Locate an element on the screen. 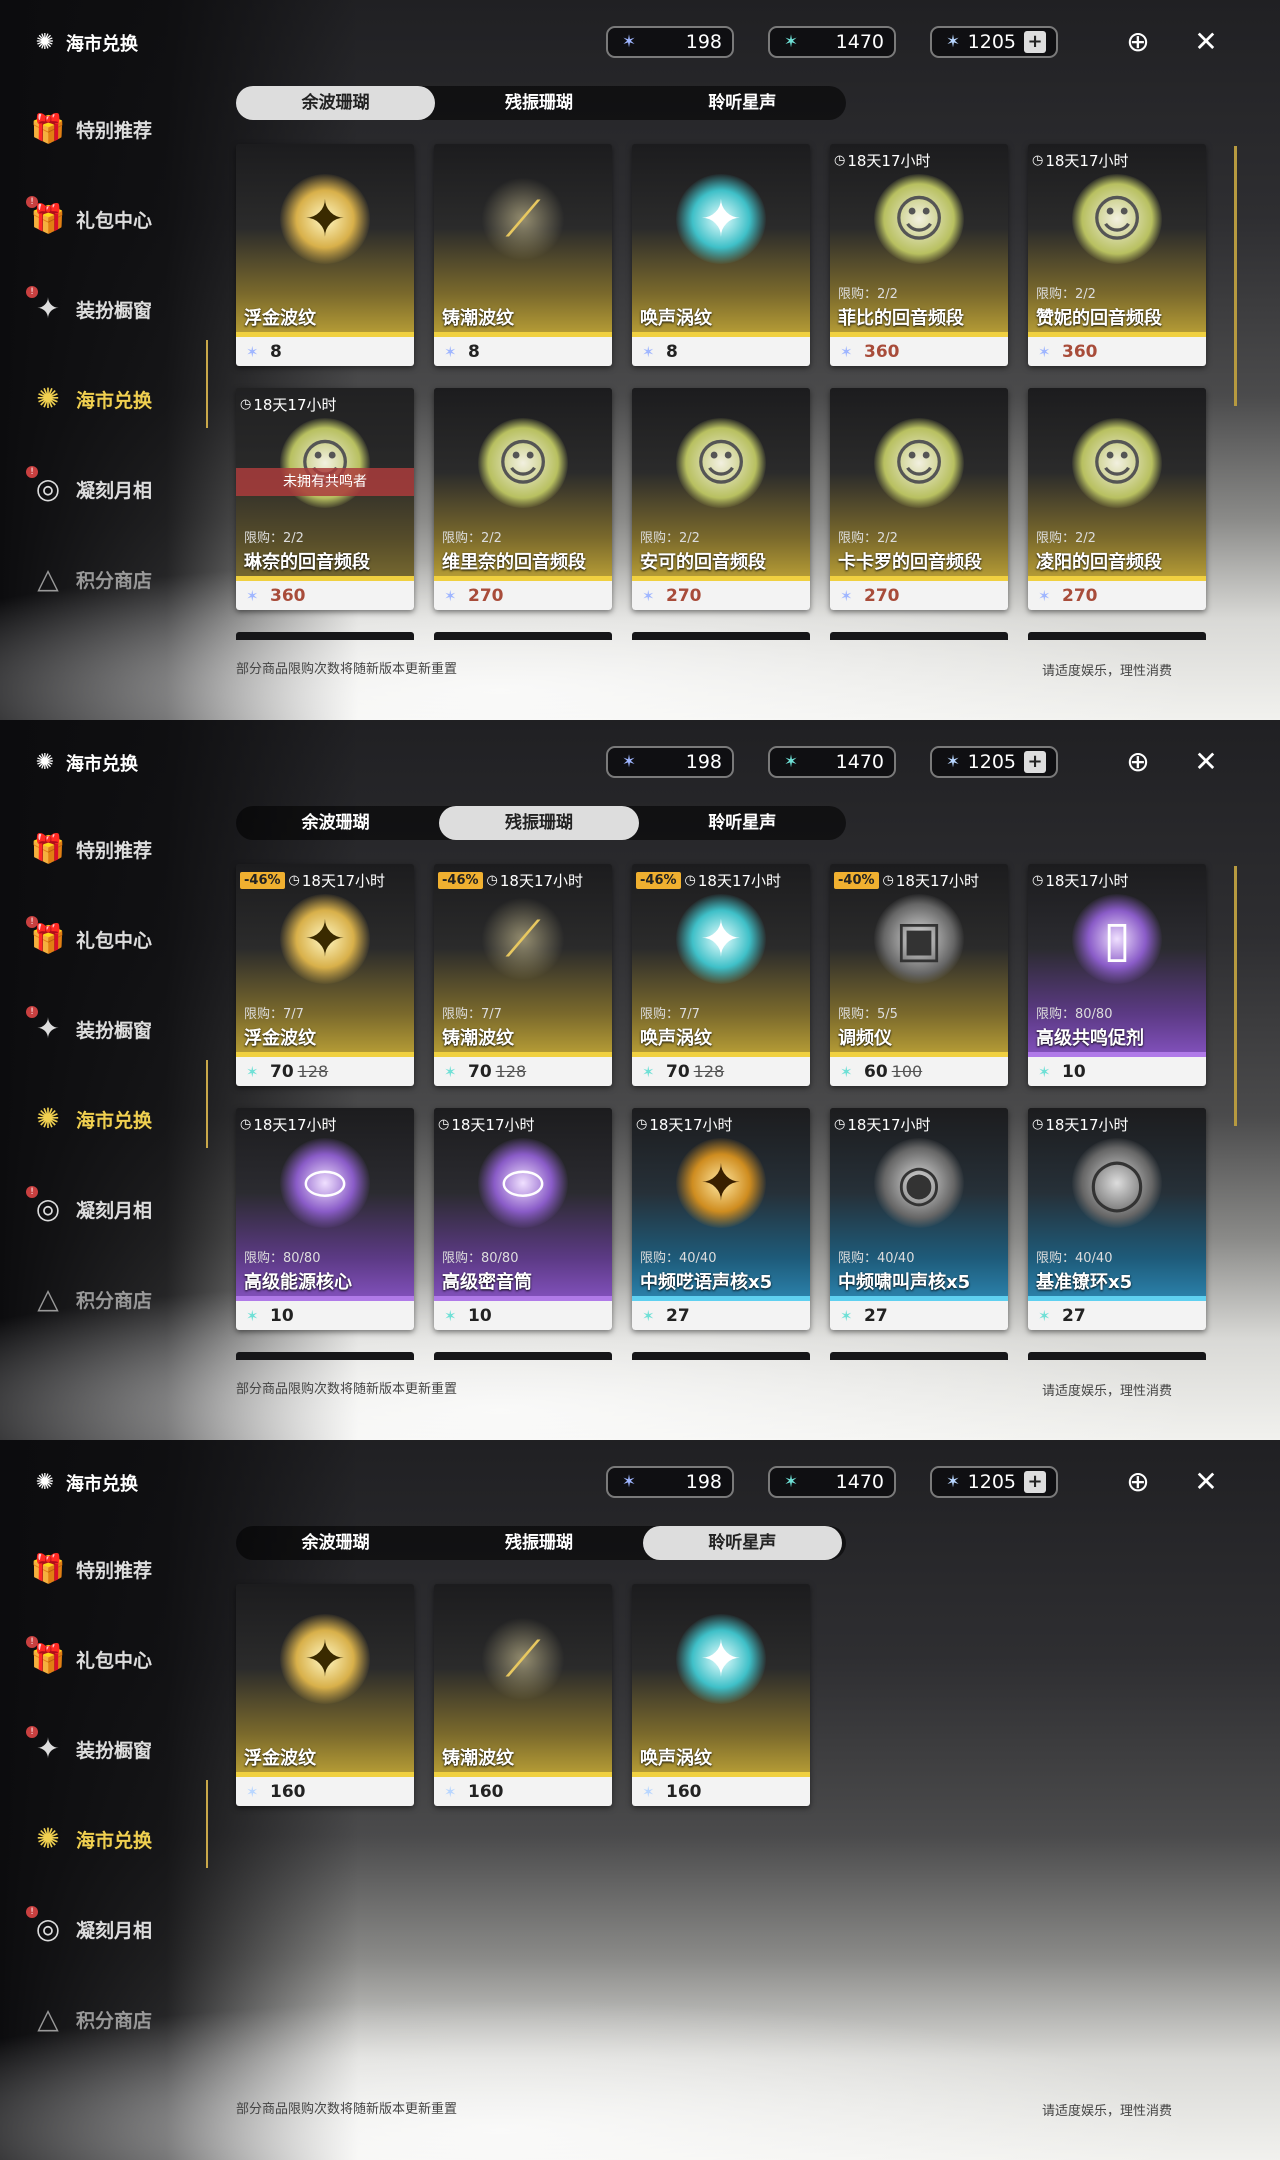  timer-text: 18天17小时 is located at coordinates (1087, 1125).